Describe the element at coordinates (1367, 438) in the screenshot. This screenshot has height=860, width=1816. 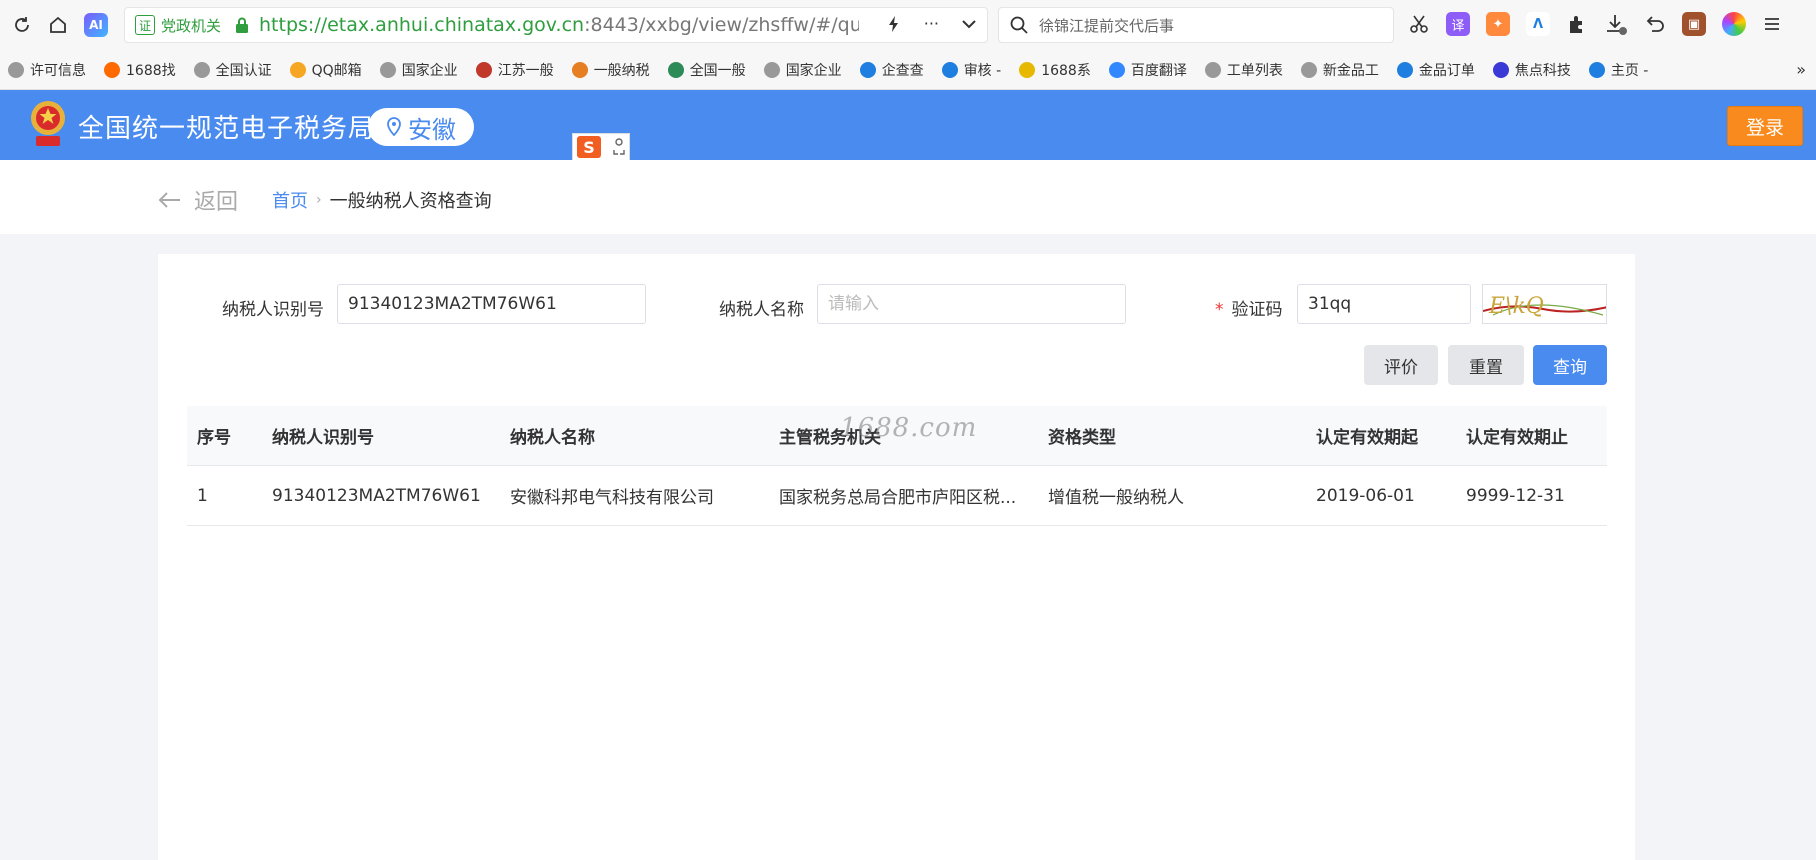
I see `column-header: 认定有效期起` at that location.